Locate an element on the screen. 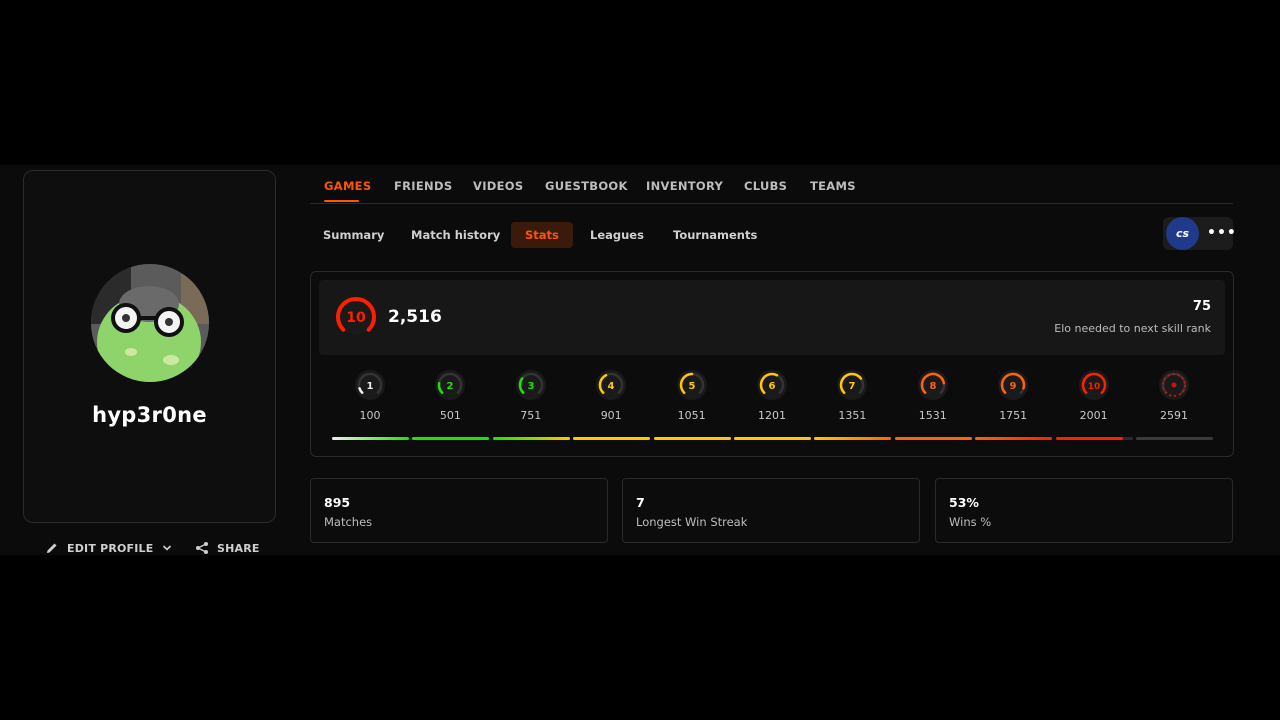 The image size is (1280, 720). level-number: 7 is located at coordinates (852, 386).